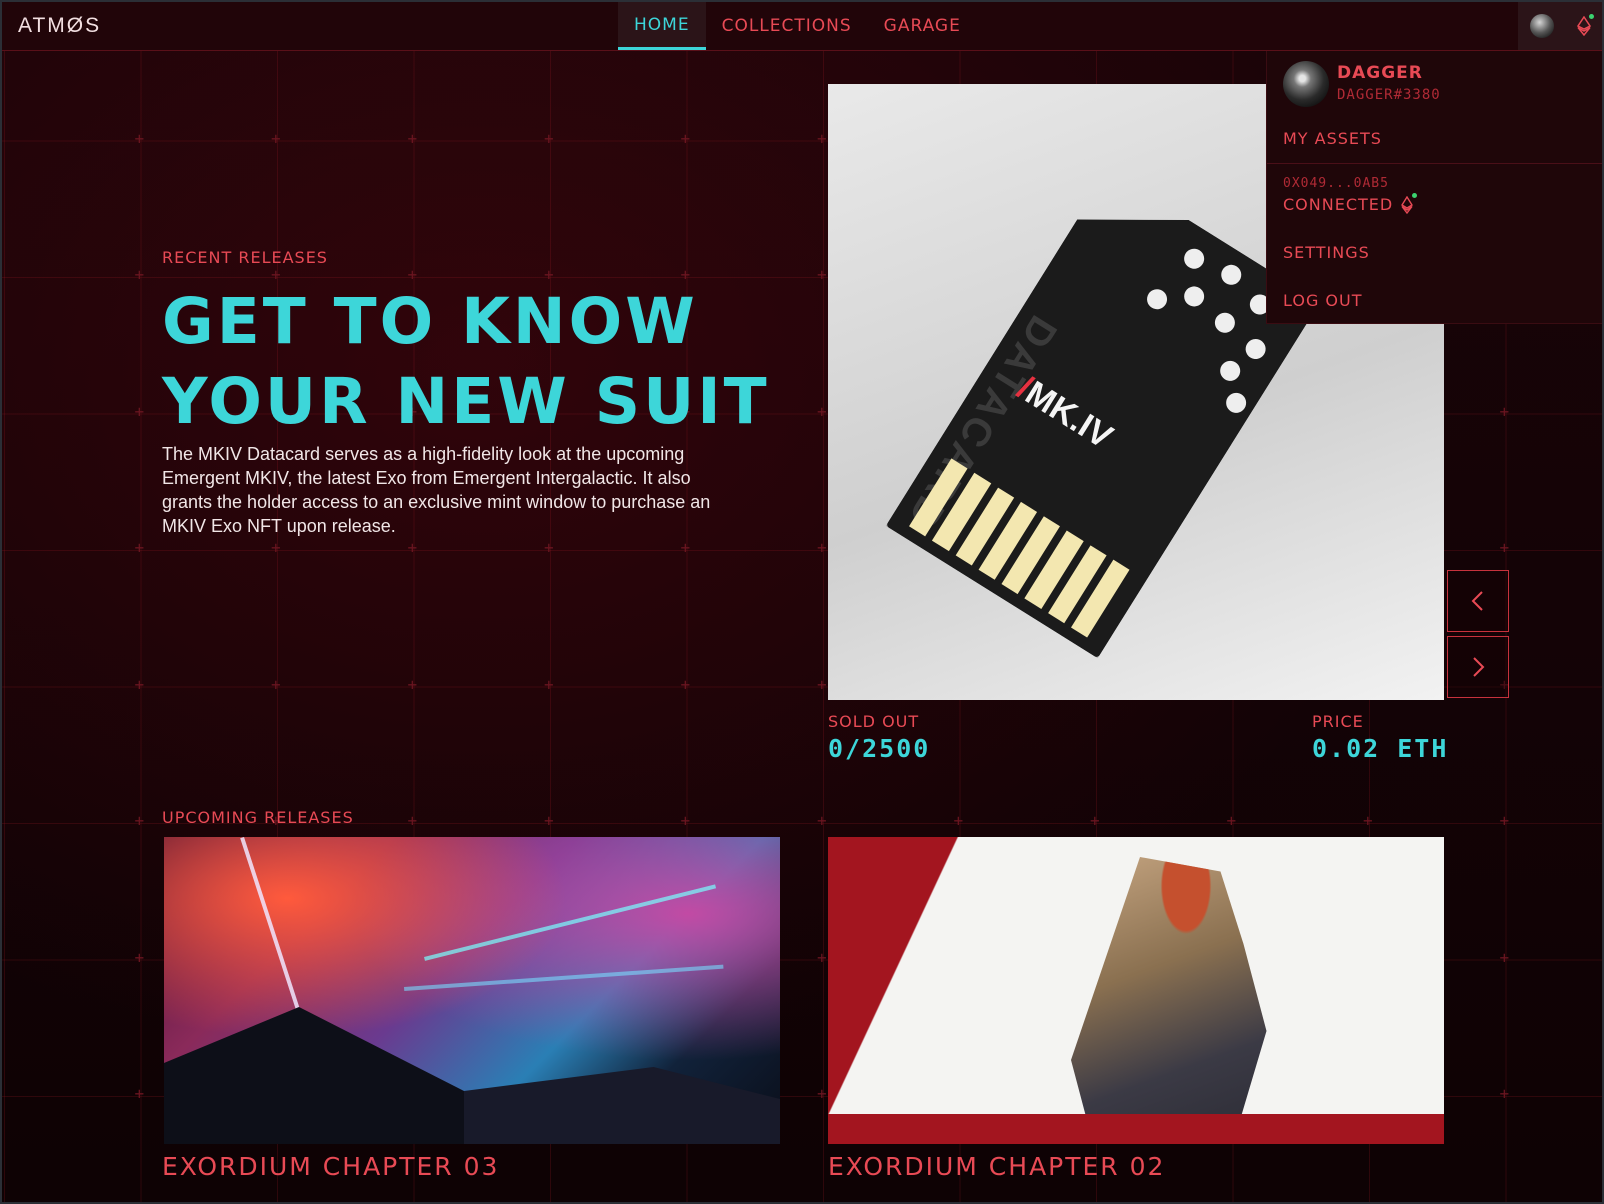 This screenshot has width=1604, height=1204. What do you see at coordinates (1560, 26) in the screenshot?
I see `account-area` at bounding box center [1560, 26].